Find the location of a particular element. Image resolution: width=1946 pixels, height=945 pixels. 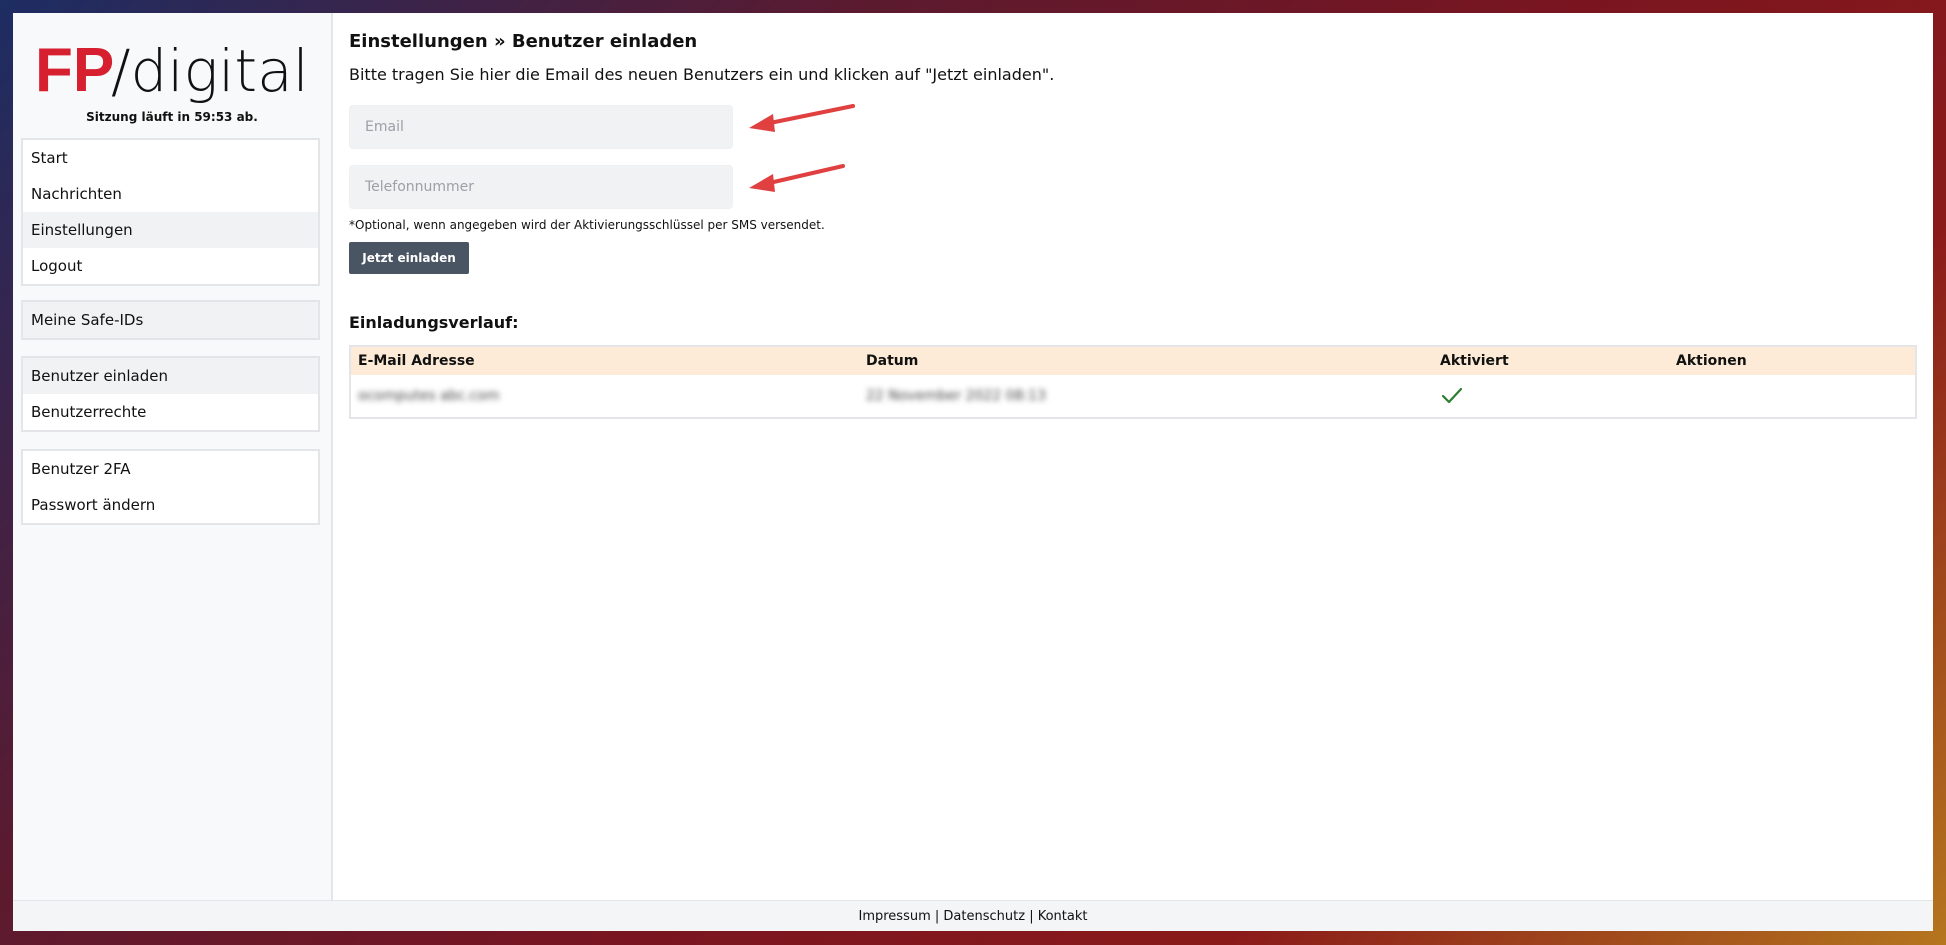

column-header-date: Datum is located at coordinates (892, 361).